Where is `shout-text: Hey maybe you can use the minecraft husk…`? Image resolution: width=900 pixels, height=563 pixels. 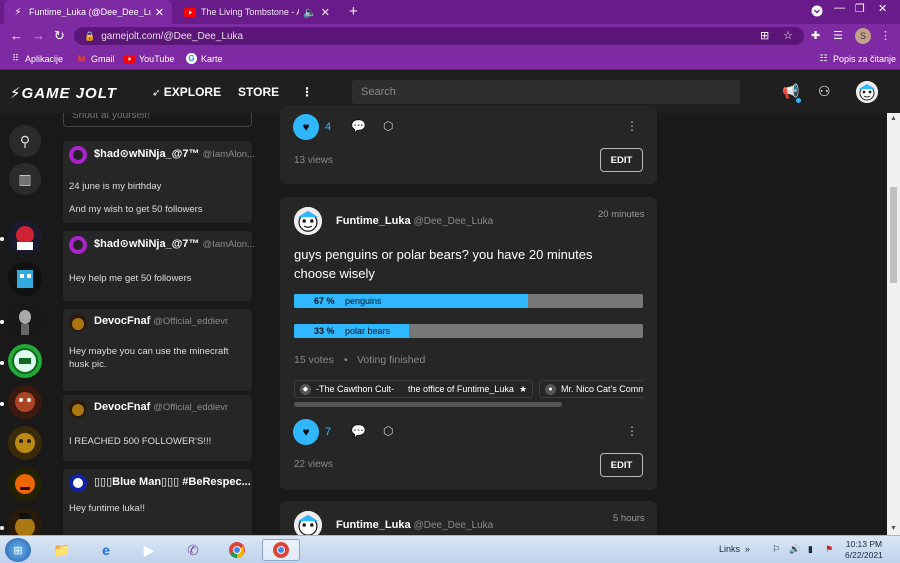 shout-text: Hey maybe you can use the minecraft husk… is located at coordinates (149, 358).